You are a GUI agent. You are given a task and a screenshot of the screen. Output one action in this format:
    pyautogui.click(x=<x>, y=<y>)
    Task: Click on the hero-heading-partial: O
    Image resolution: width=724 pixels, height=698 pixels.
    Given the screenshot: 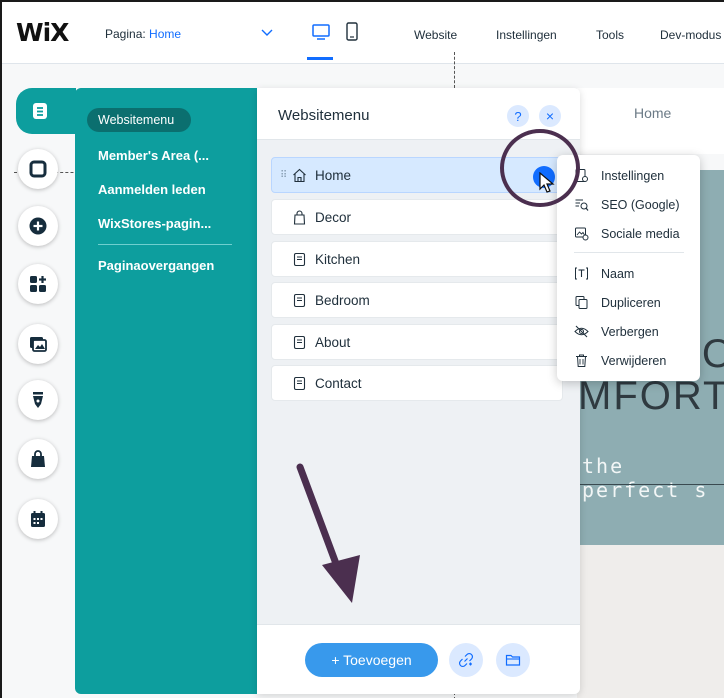 What is the action you would take?
    pyautogui.click(x=713, y=354)
    